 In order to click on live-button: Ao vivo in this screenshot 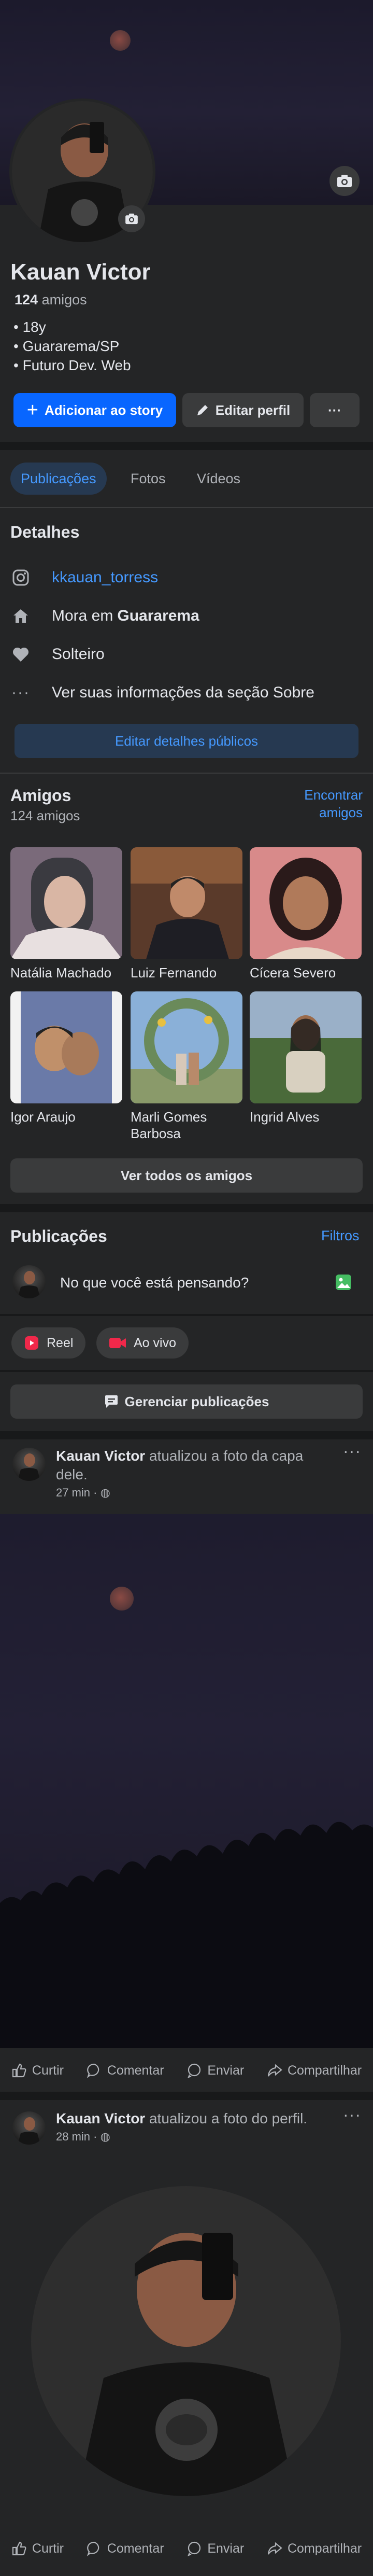, I will do `click(143, 1343)`.